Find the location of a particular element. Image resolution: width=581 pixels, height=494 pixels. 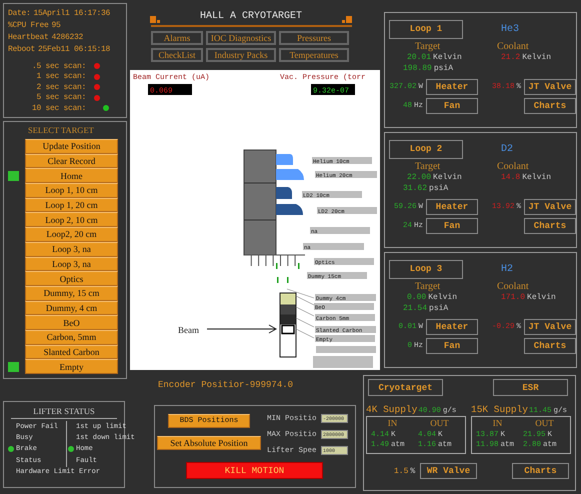

valve-button: WR Valve is located at coordinates (448, 471).